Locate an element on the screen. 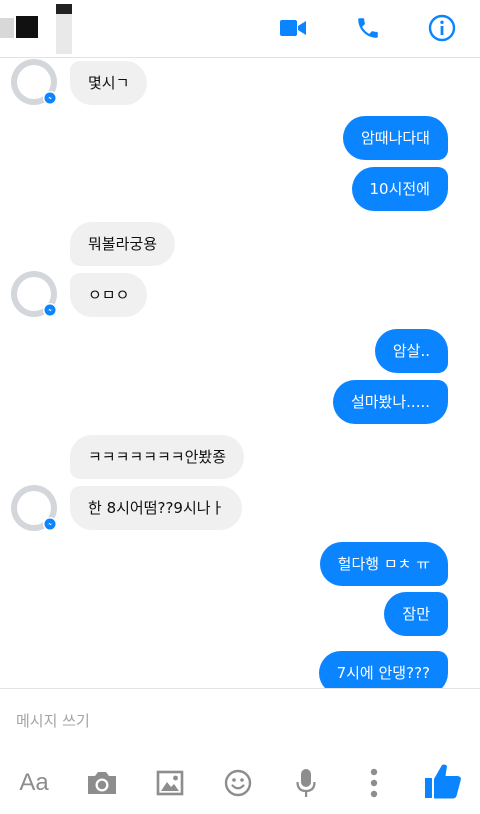 Image resolution: width=480 pixels, height=814 pixels. message-bubble-outgoing: 잠만 is located at coordinates (416, 614).